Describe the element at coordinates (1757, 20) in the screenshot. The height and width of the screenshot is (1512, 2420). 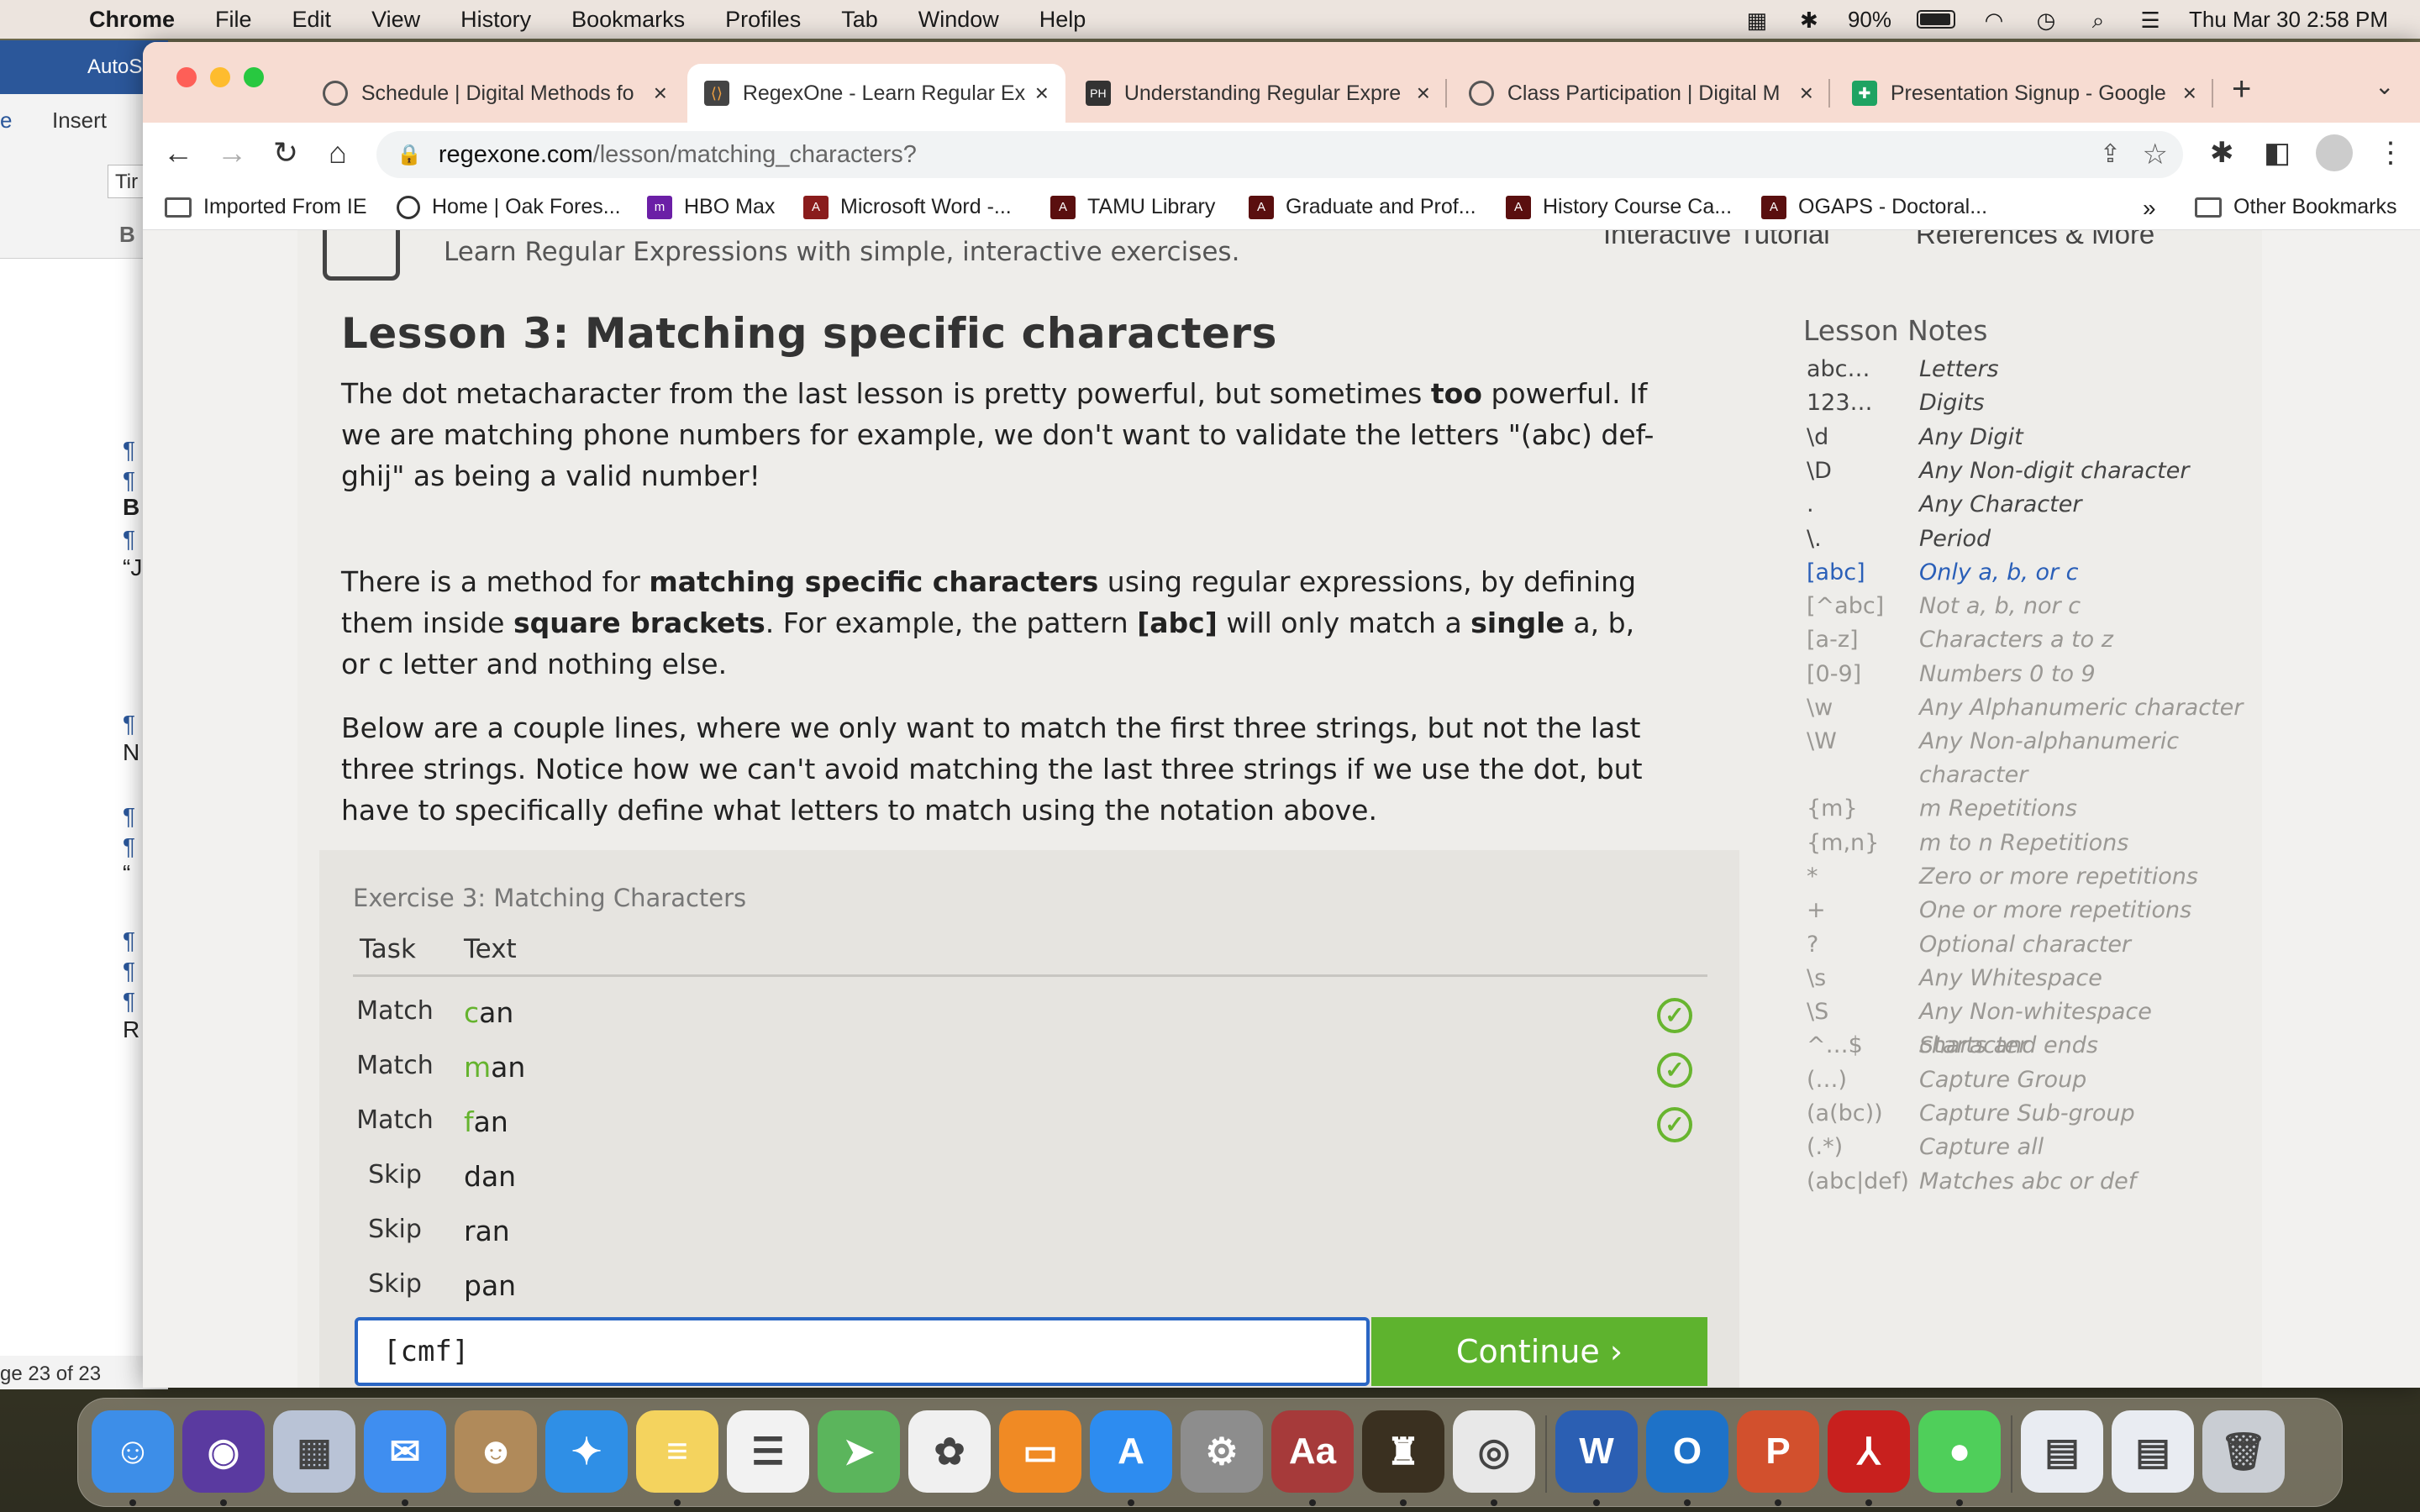
I see `display-mirroring-icon: ▦` at that location.